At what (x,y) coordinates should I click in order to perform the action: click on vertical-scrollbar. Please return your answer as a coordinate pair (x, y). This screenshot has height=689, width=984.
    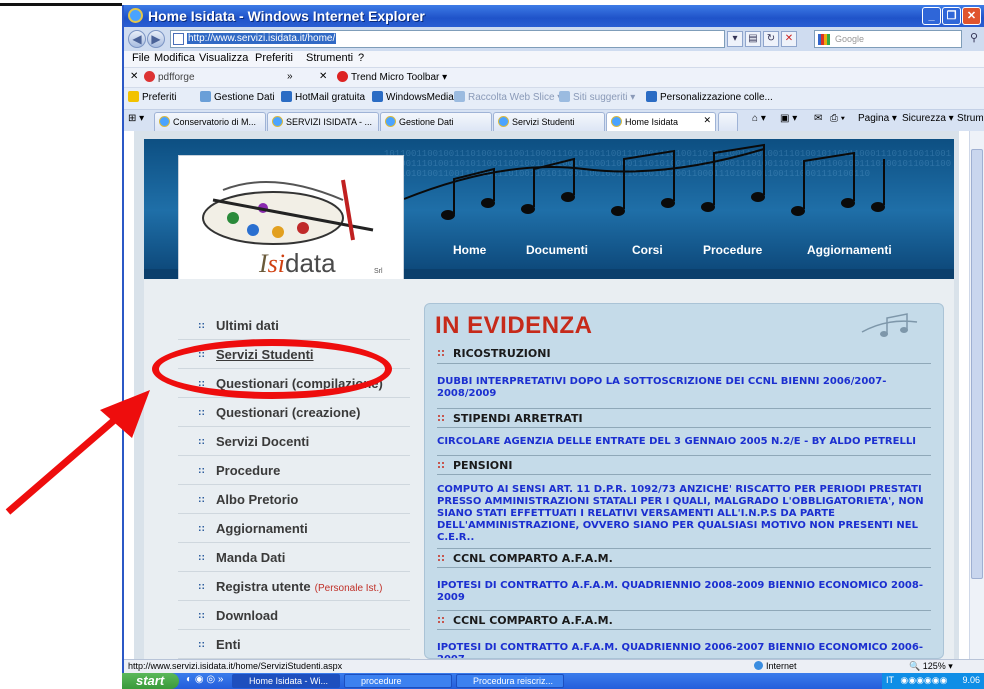
    Looking at the image, I should click on (976, 395).